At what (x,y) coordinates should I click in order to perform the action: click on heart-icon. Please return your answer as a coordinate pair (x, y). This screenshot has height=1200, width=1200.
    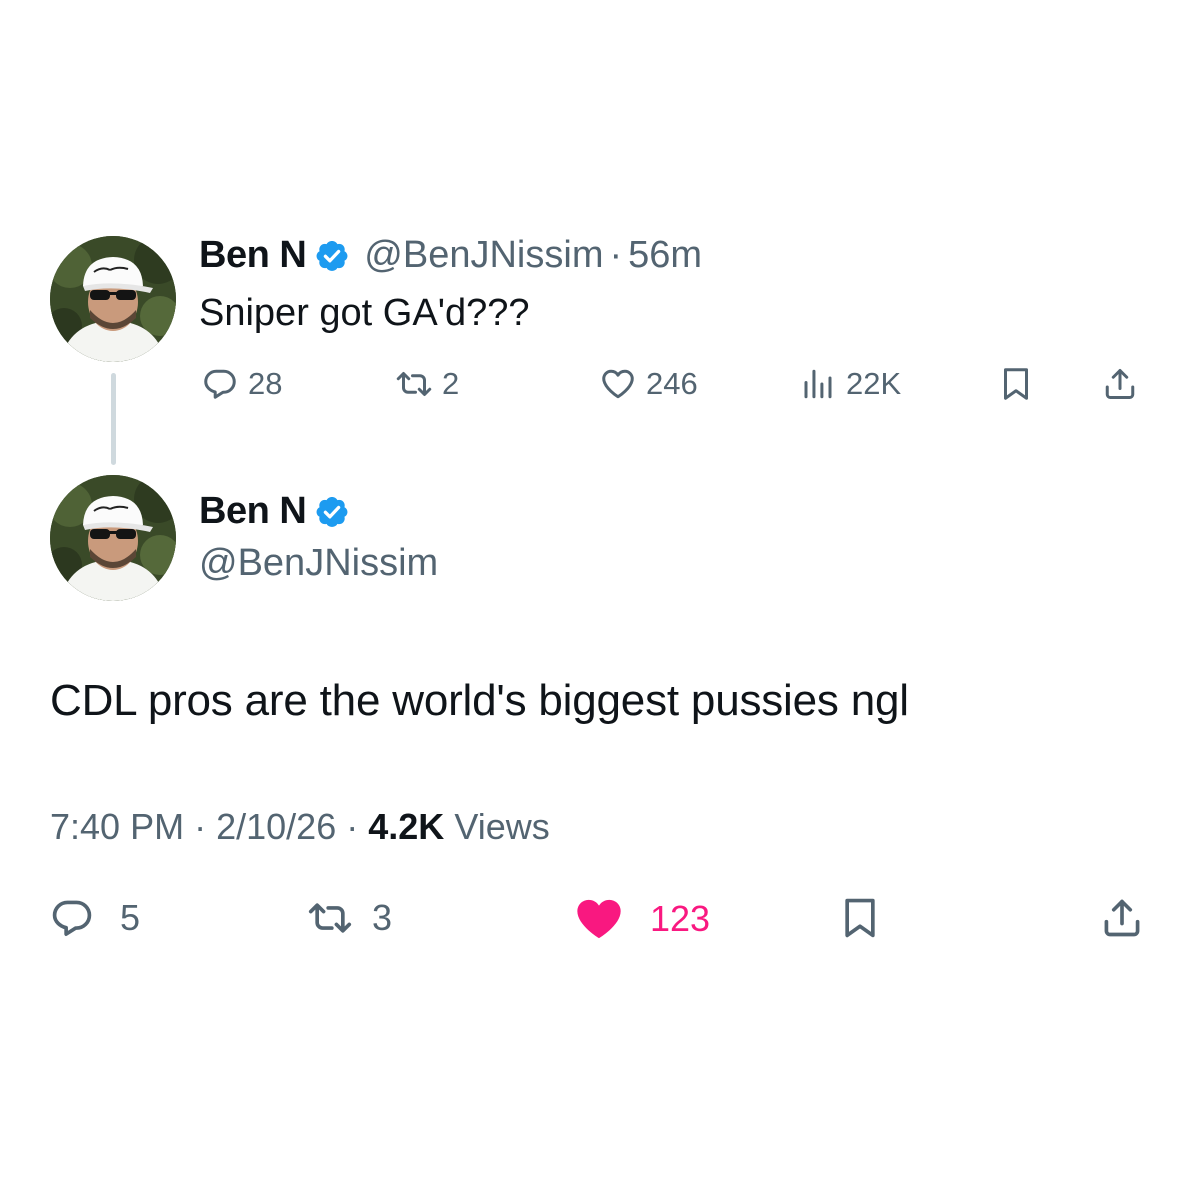
    Looking at the image, I should click on (618, 384).